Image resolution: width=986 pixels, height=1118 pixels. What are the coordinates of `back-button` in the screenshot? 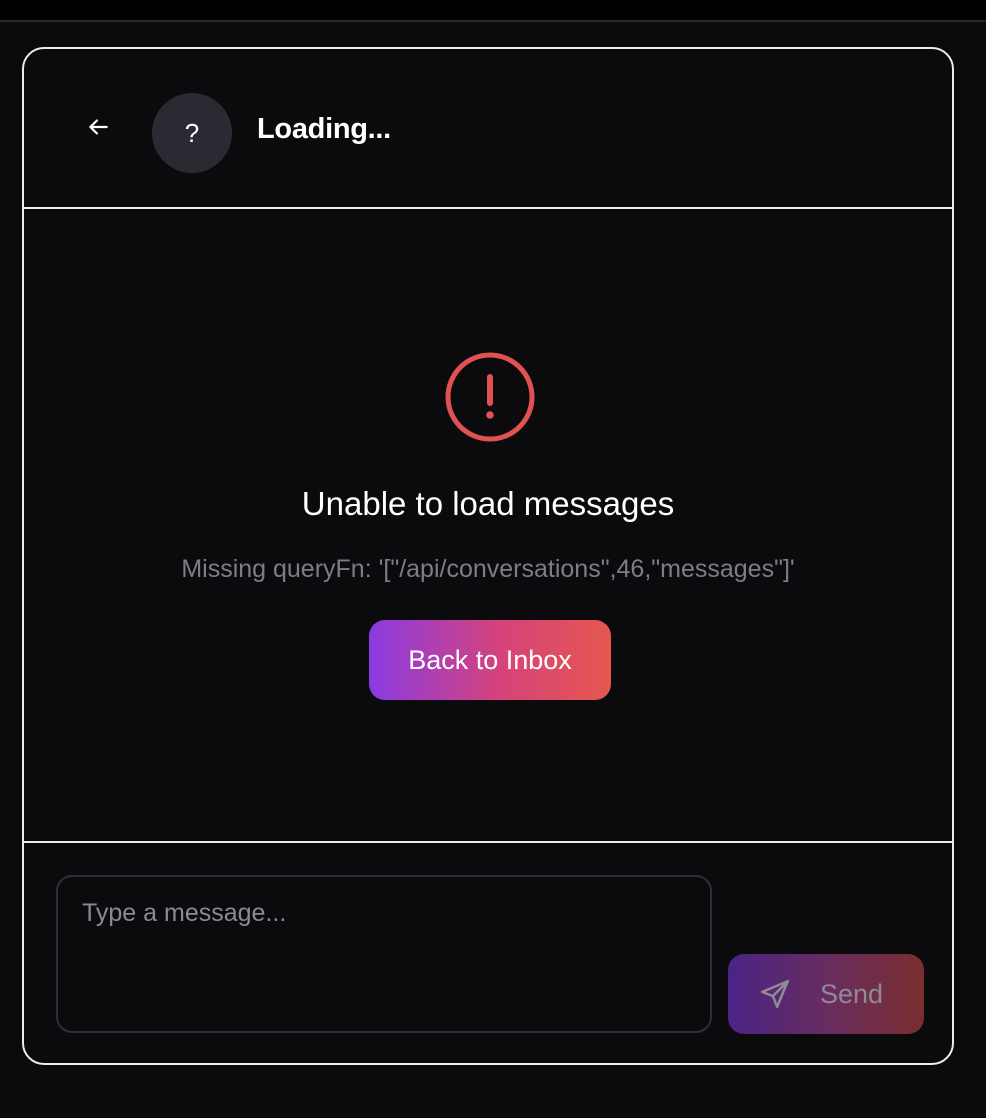 It's located at (98, 127).